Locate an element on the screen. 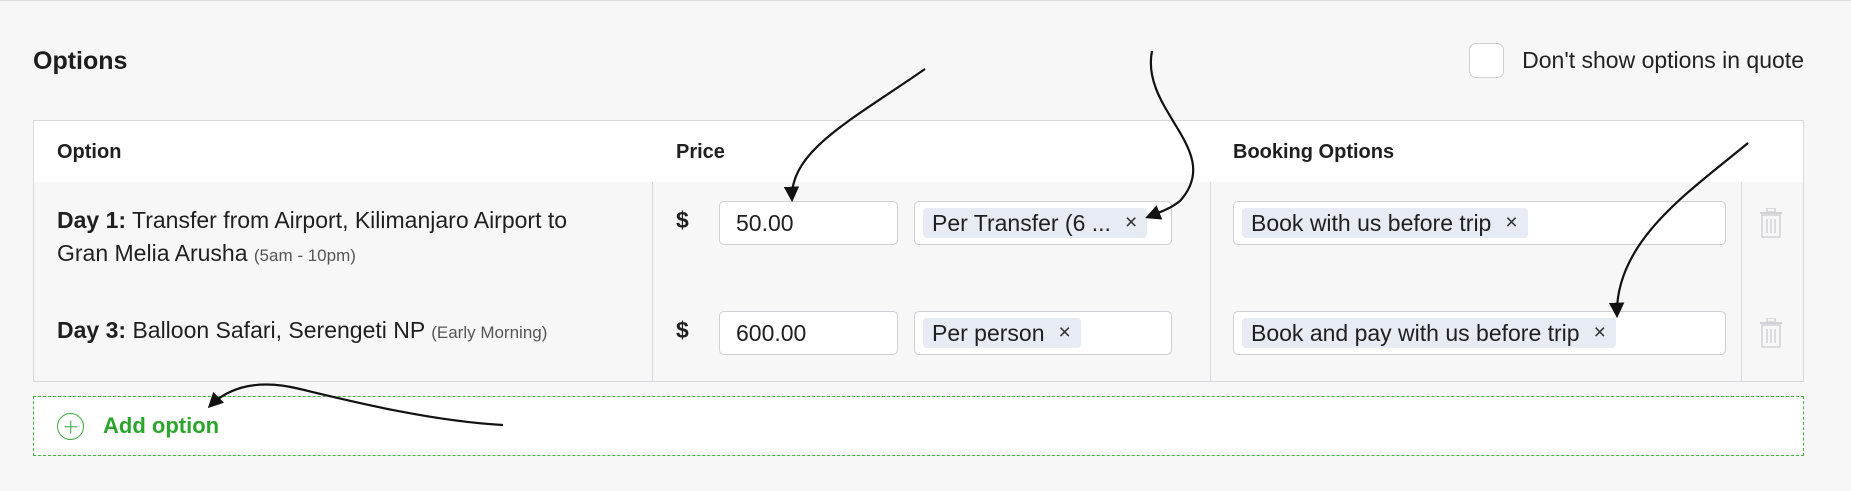 Image resolution: width=1851 pixels, height=491 pixels. add-option-label: Add option is located at coordinates (161, 425).